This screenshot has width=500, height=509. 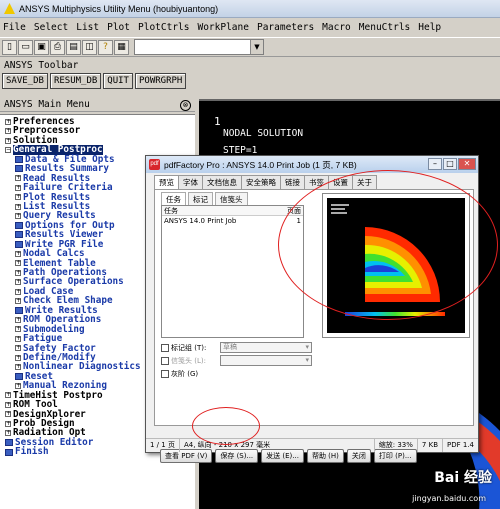 I want to click on ansys-toolbar: SAVE_DB RESUM_DB QUIT POWRGRPH, so click(x=94, y=81).